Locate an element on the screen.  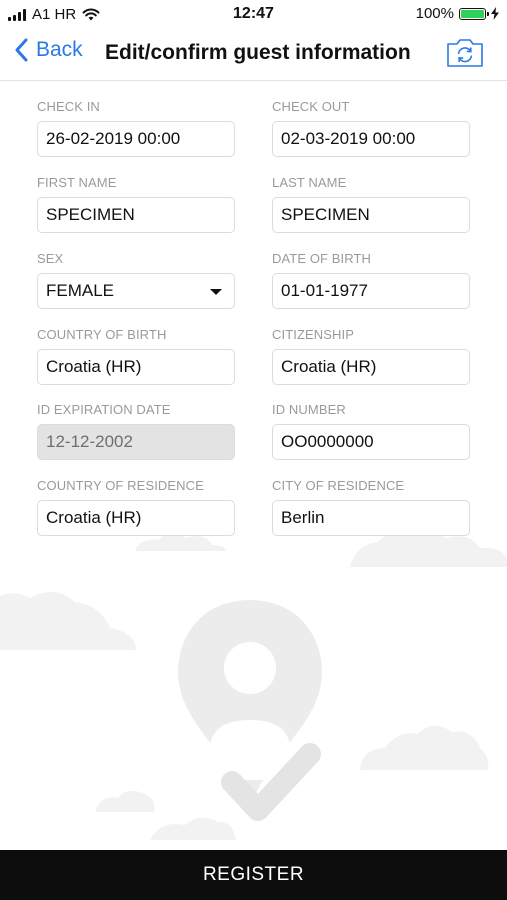
battery-icon is located at coordinates (474, 13).